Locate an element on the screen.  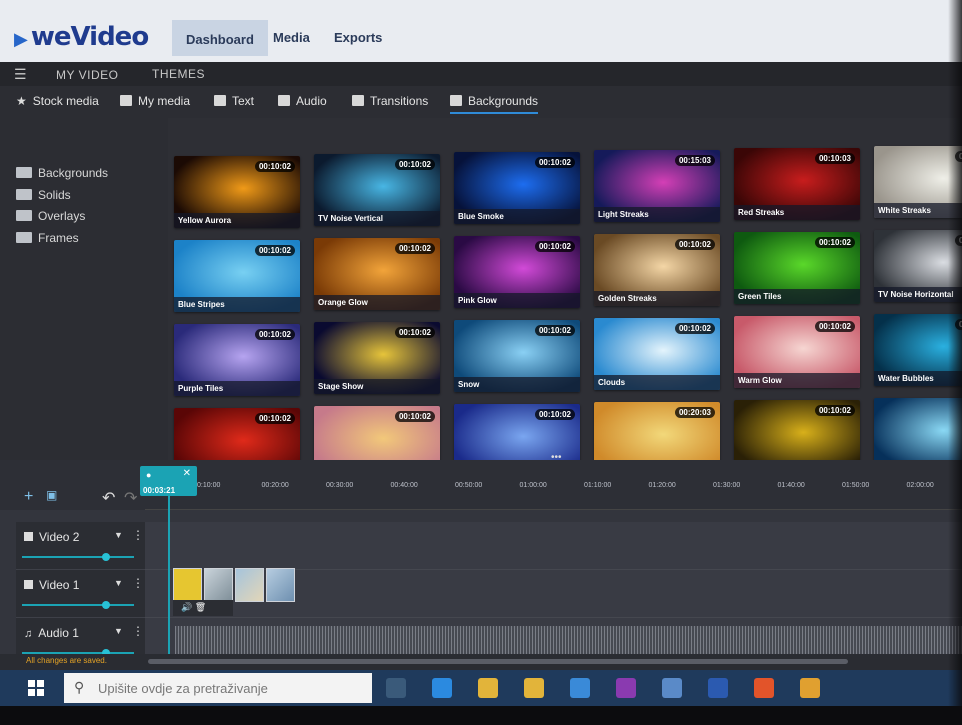
playhead-line is located at coordinates (169, 583).